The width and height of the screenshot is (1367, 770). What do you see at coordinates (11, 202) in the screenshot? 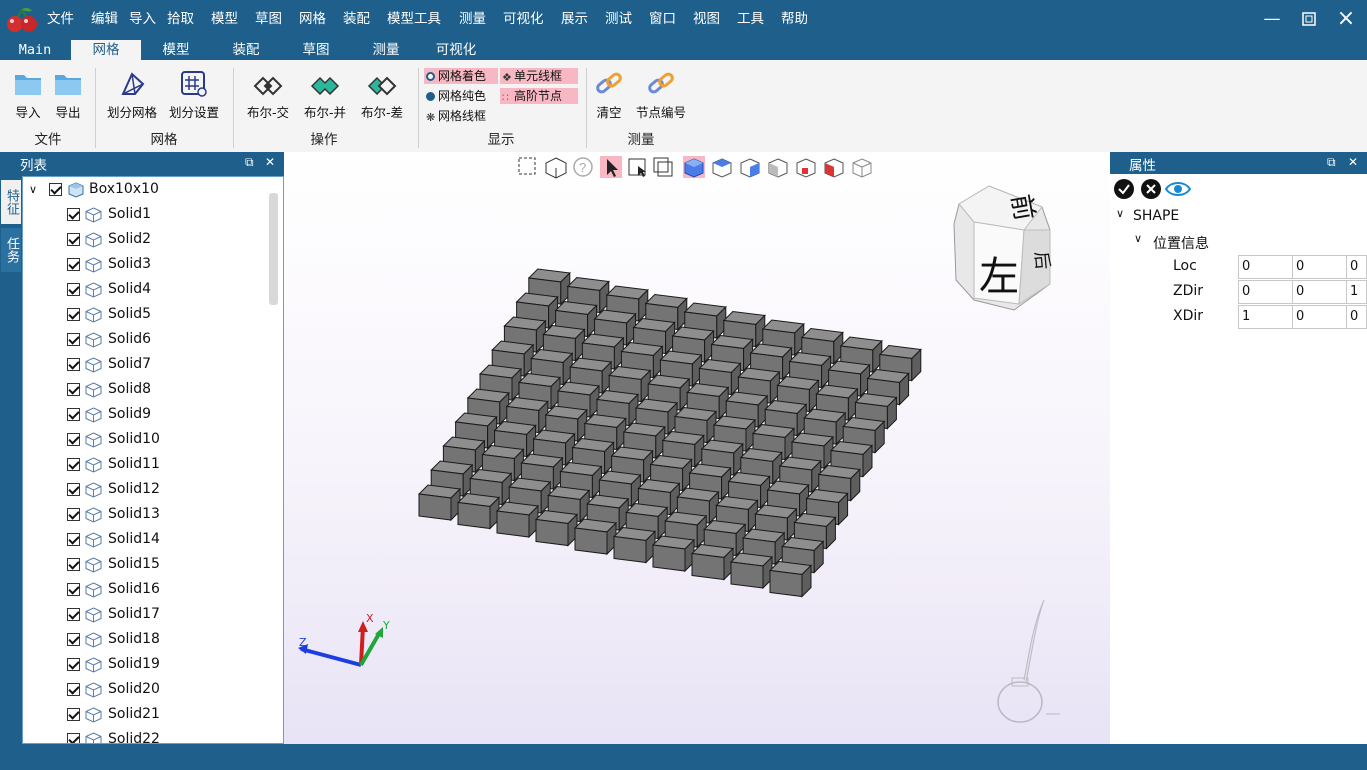
I see `tab-features: 特征` at bounding box center [11, 202].